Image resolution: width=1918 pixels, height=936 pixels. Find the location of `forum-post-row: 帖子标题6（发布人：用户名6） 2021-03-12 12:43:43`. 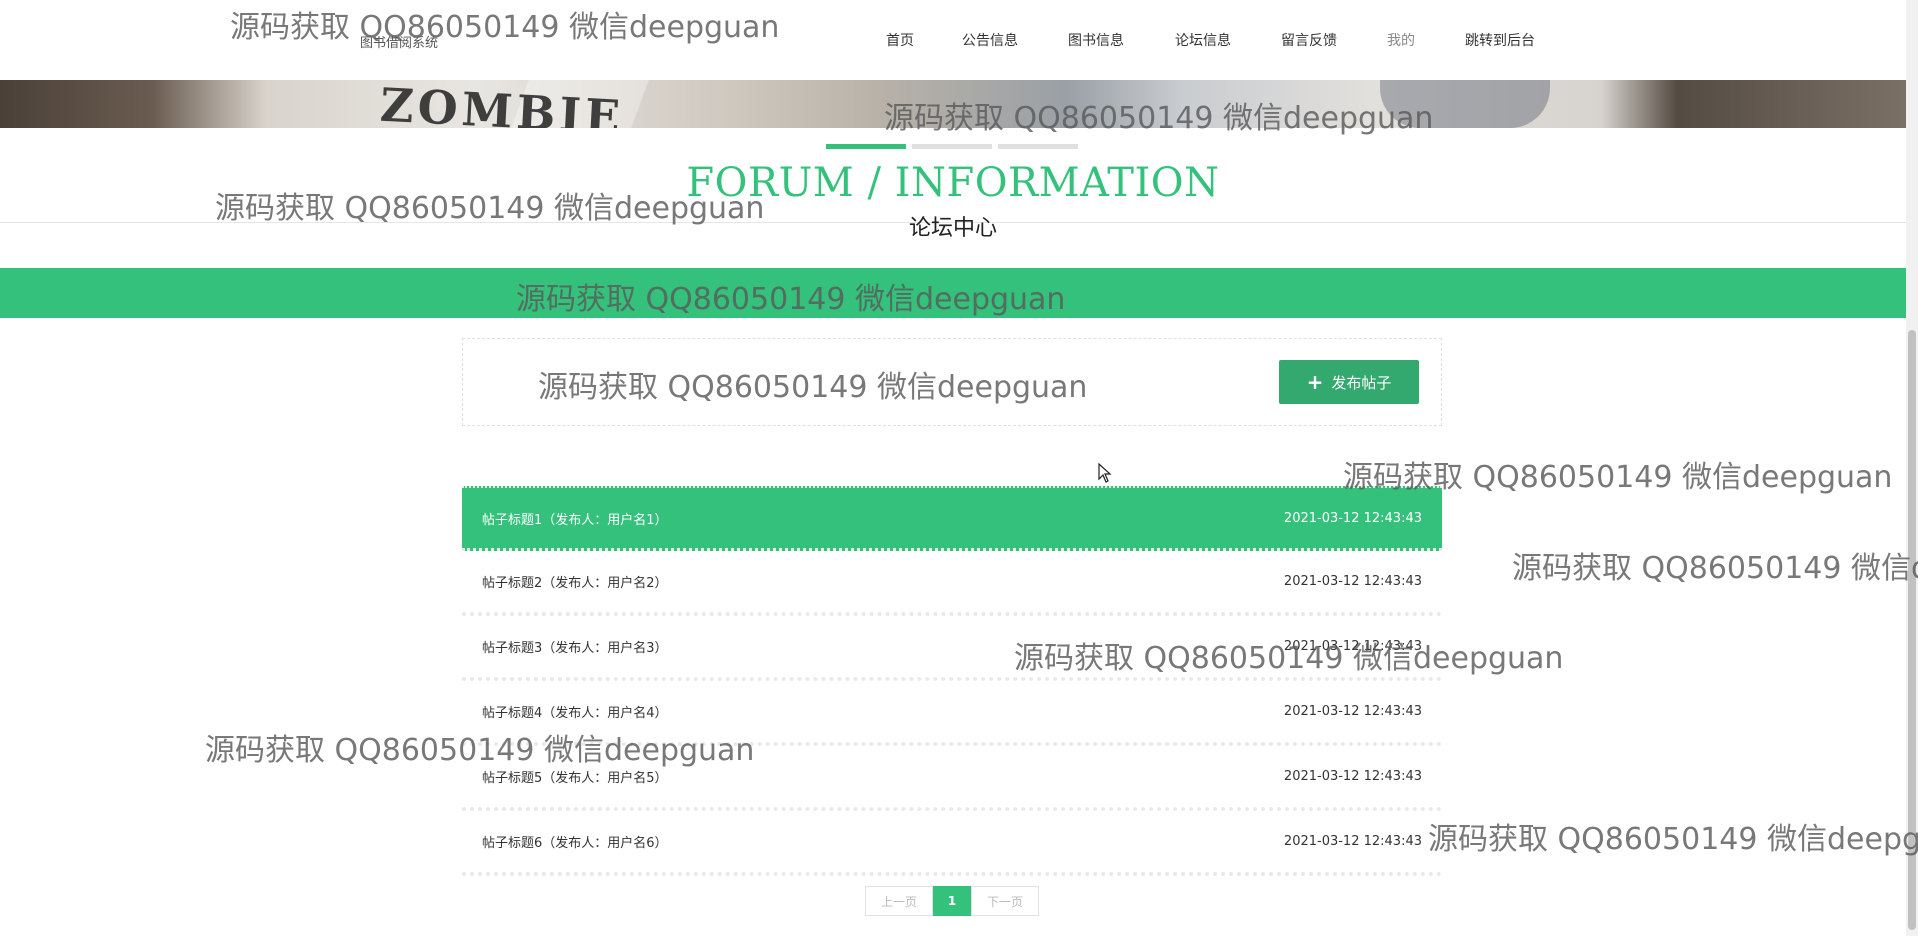

forum-post-row: 帖子标题6（发布人：用户名6） 2021-03-12 12:43:43 is located at coordinates (952, 843).